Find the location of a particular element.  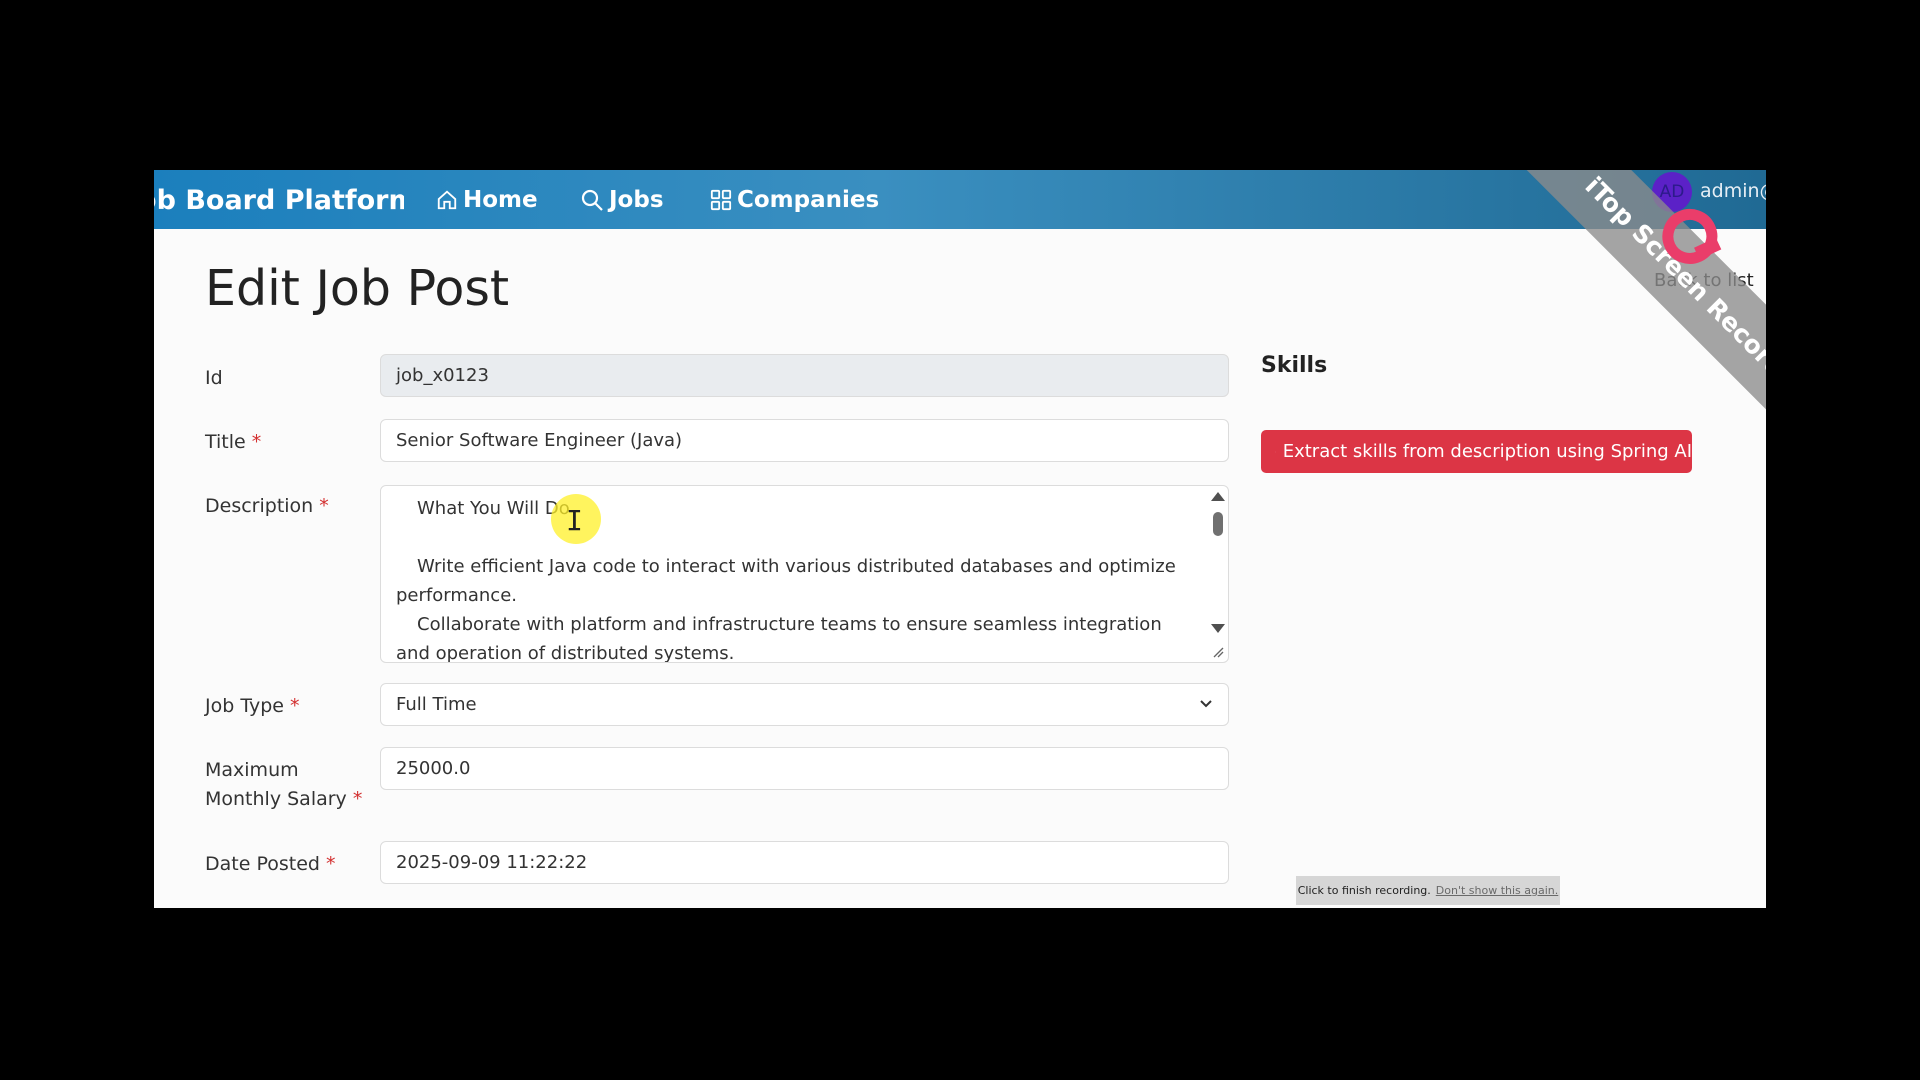

nav-jobs: Jobs is located at coordinates (622, 199).